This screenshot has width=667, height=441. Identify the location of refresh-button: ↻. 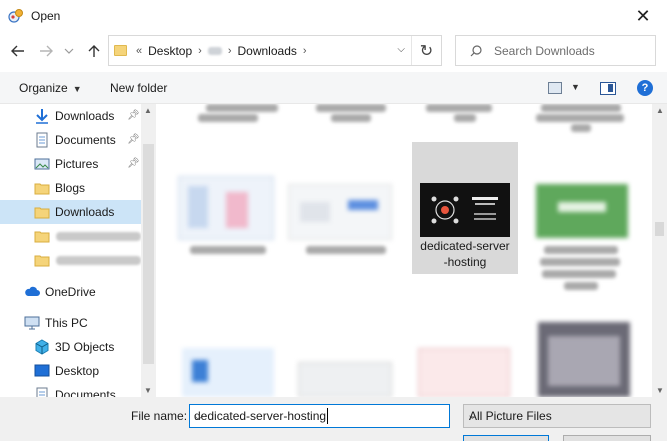
(426, 50).